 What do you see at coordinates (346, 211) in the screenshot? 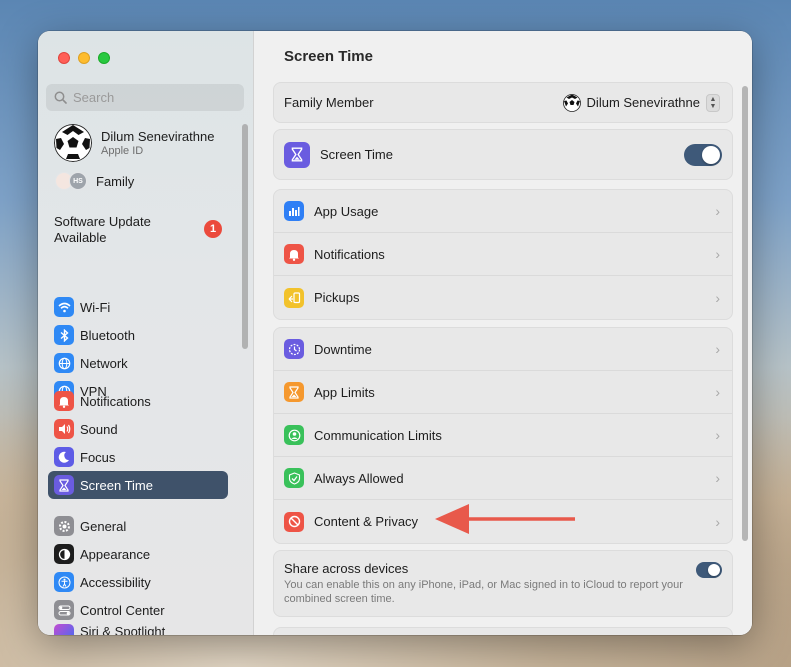
I see `row-label: App Usage` at bounding box center [346, 211].